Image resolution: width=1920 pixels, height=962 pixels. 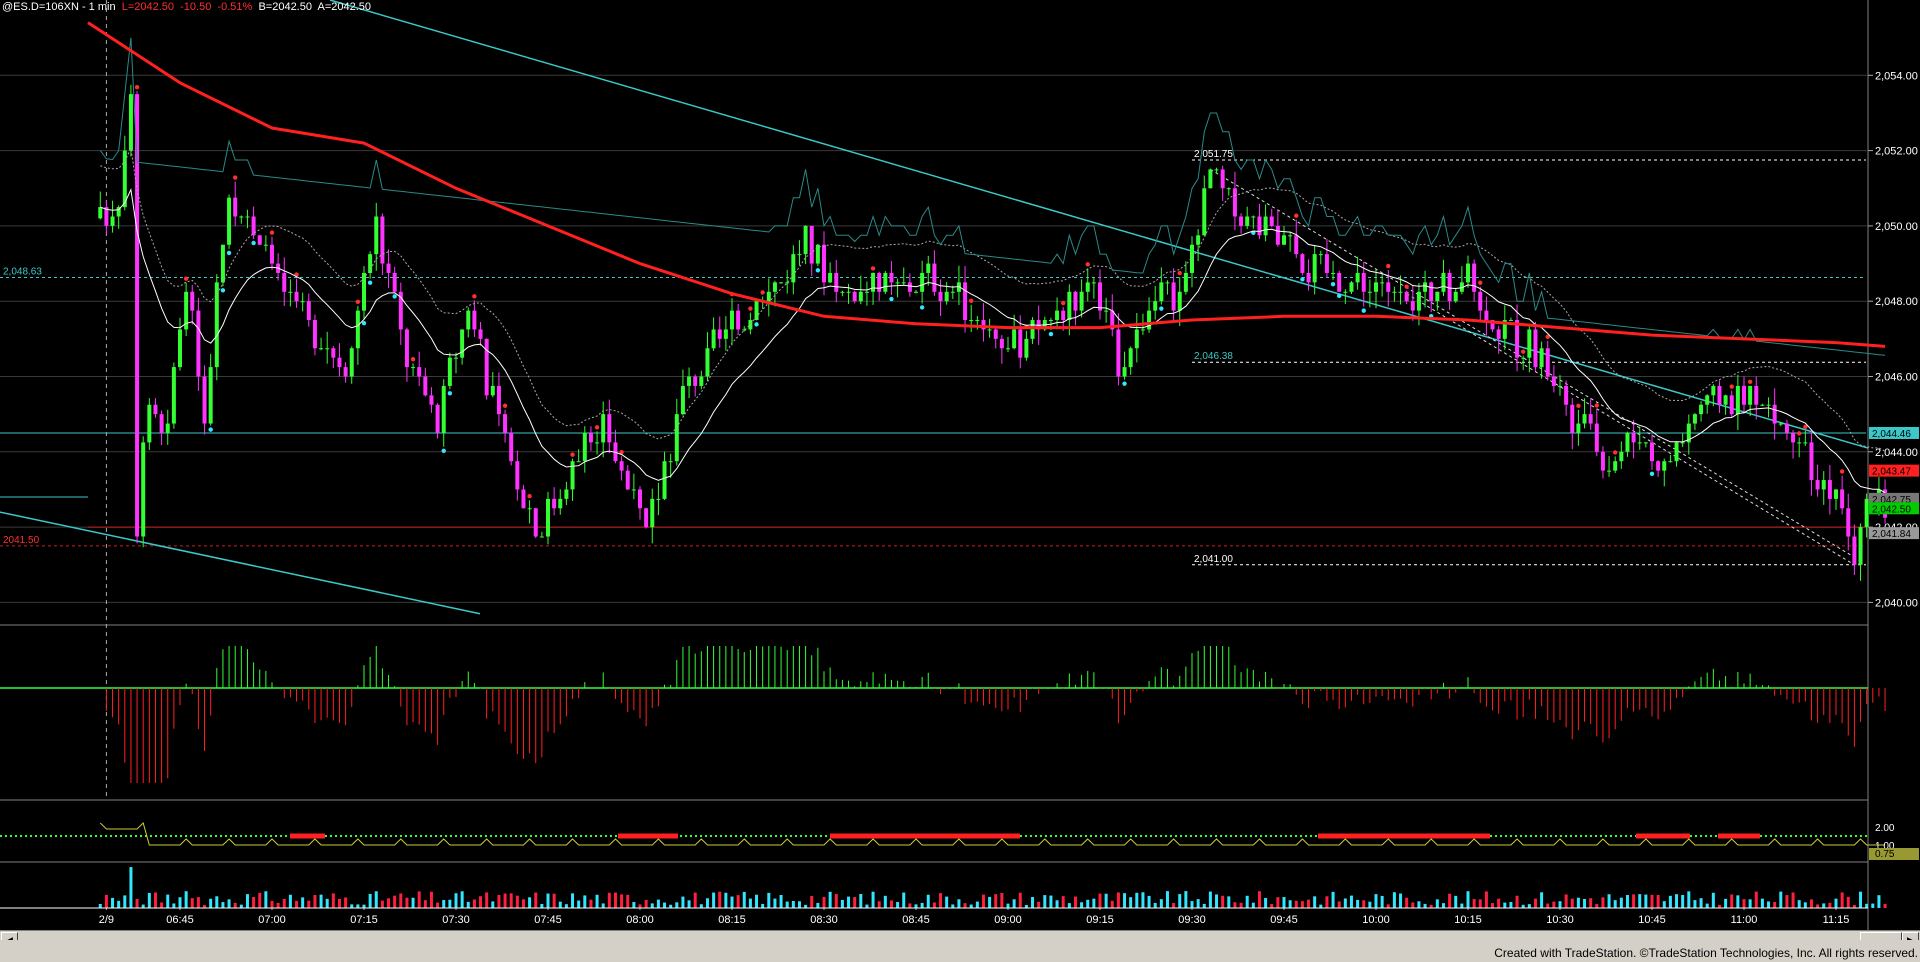 What do you see at coordinates (1213, 356) in the screenshot?
I see `level-label: 2,046.38` at bounding box center [1213, 356].